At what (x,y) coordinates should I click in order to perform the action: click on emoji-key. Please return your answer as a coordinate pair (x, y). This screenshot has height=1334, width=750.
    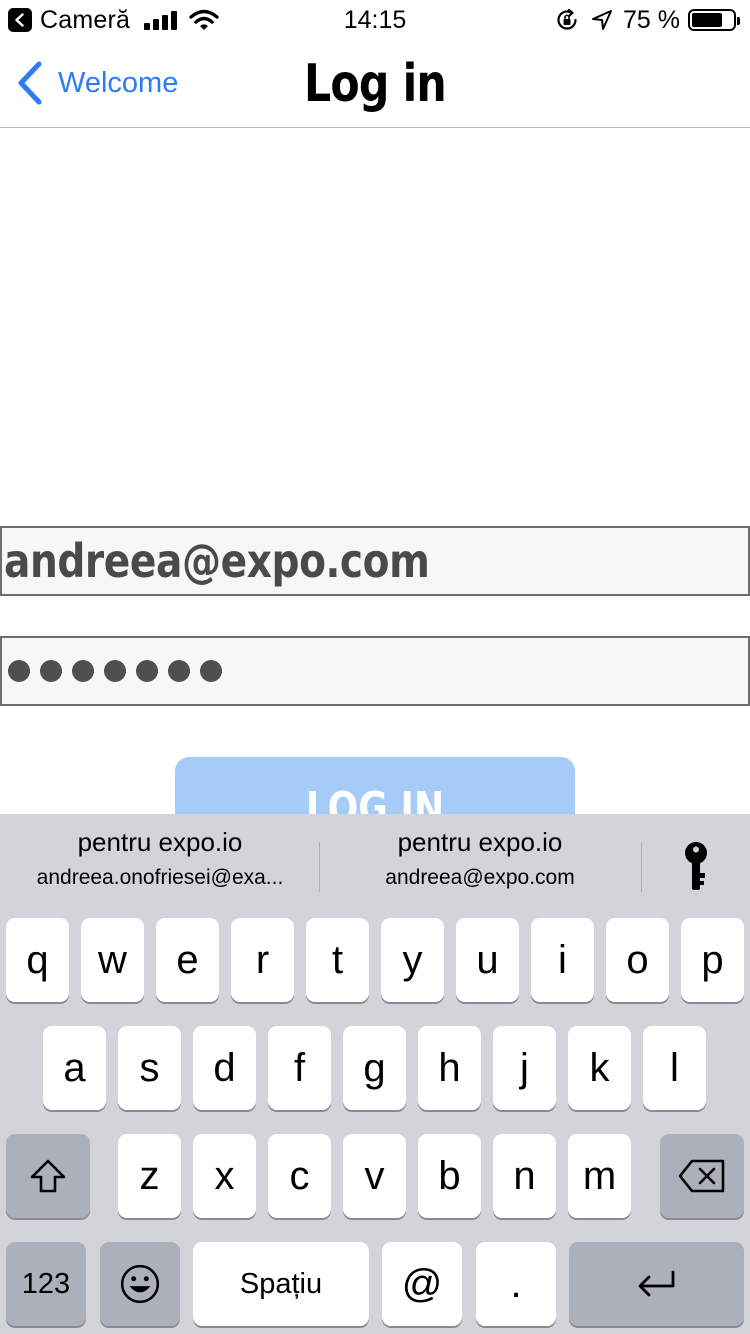
    Looking at the image, I should click on (140, 1284).